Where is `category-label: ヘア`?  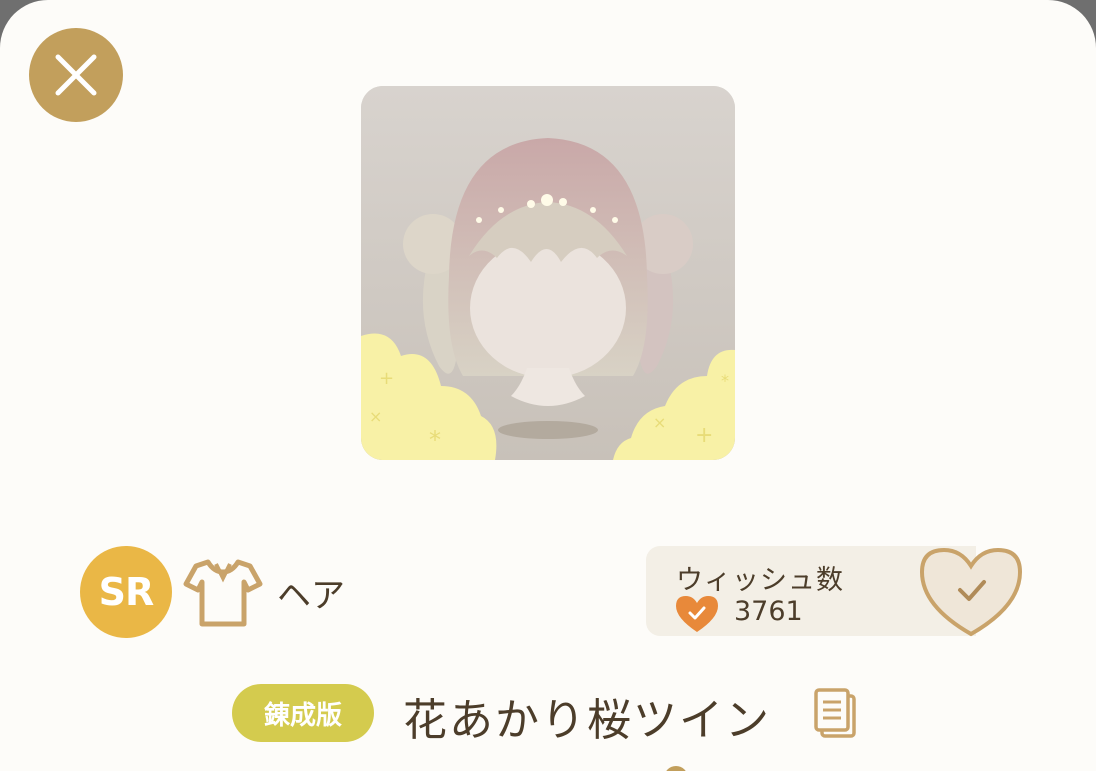
category-label: ヘア is located at coordinates (311, 596).